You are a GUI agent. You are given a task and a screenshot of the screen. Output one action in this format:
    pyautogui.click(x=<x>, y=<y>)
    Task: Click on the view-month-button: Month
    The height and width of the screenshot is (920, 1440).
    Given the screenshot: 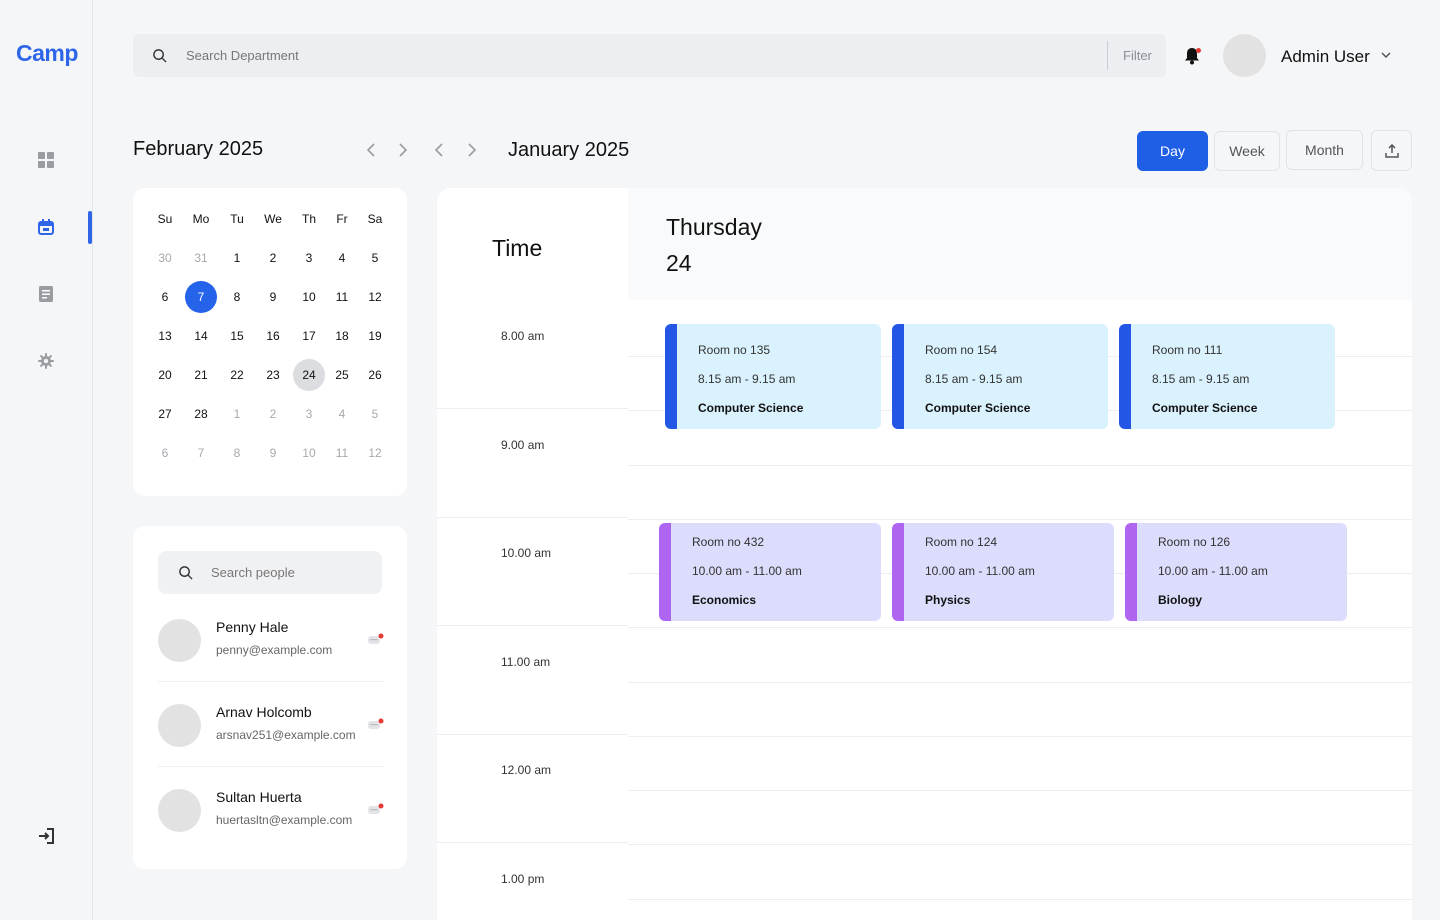 What is the action you would take?
    pyautogui.click(x=1324, y=150)
    